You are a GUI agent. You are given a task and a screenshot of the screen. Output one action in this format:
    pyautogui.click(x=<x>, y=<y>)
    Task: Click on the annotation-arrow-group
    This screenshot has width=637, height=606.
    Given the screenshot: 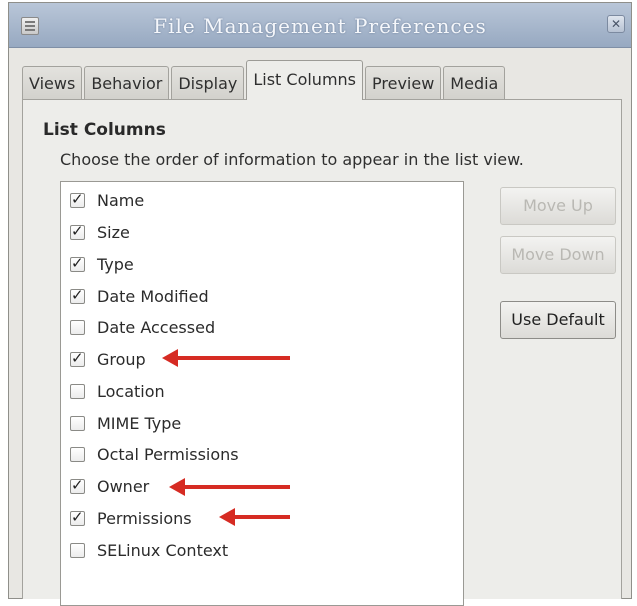 What is the action you would take?
    pyautogui.click(x=226, y=358)
    